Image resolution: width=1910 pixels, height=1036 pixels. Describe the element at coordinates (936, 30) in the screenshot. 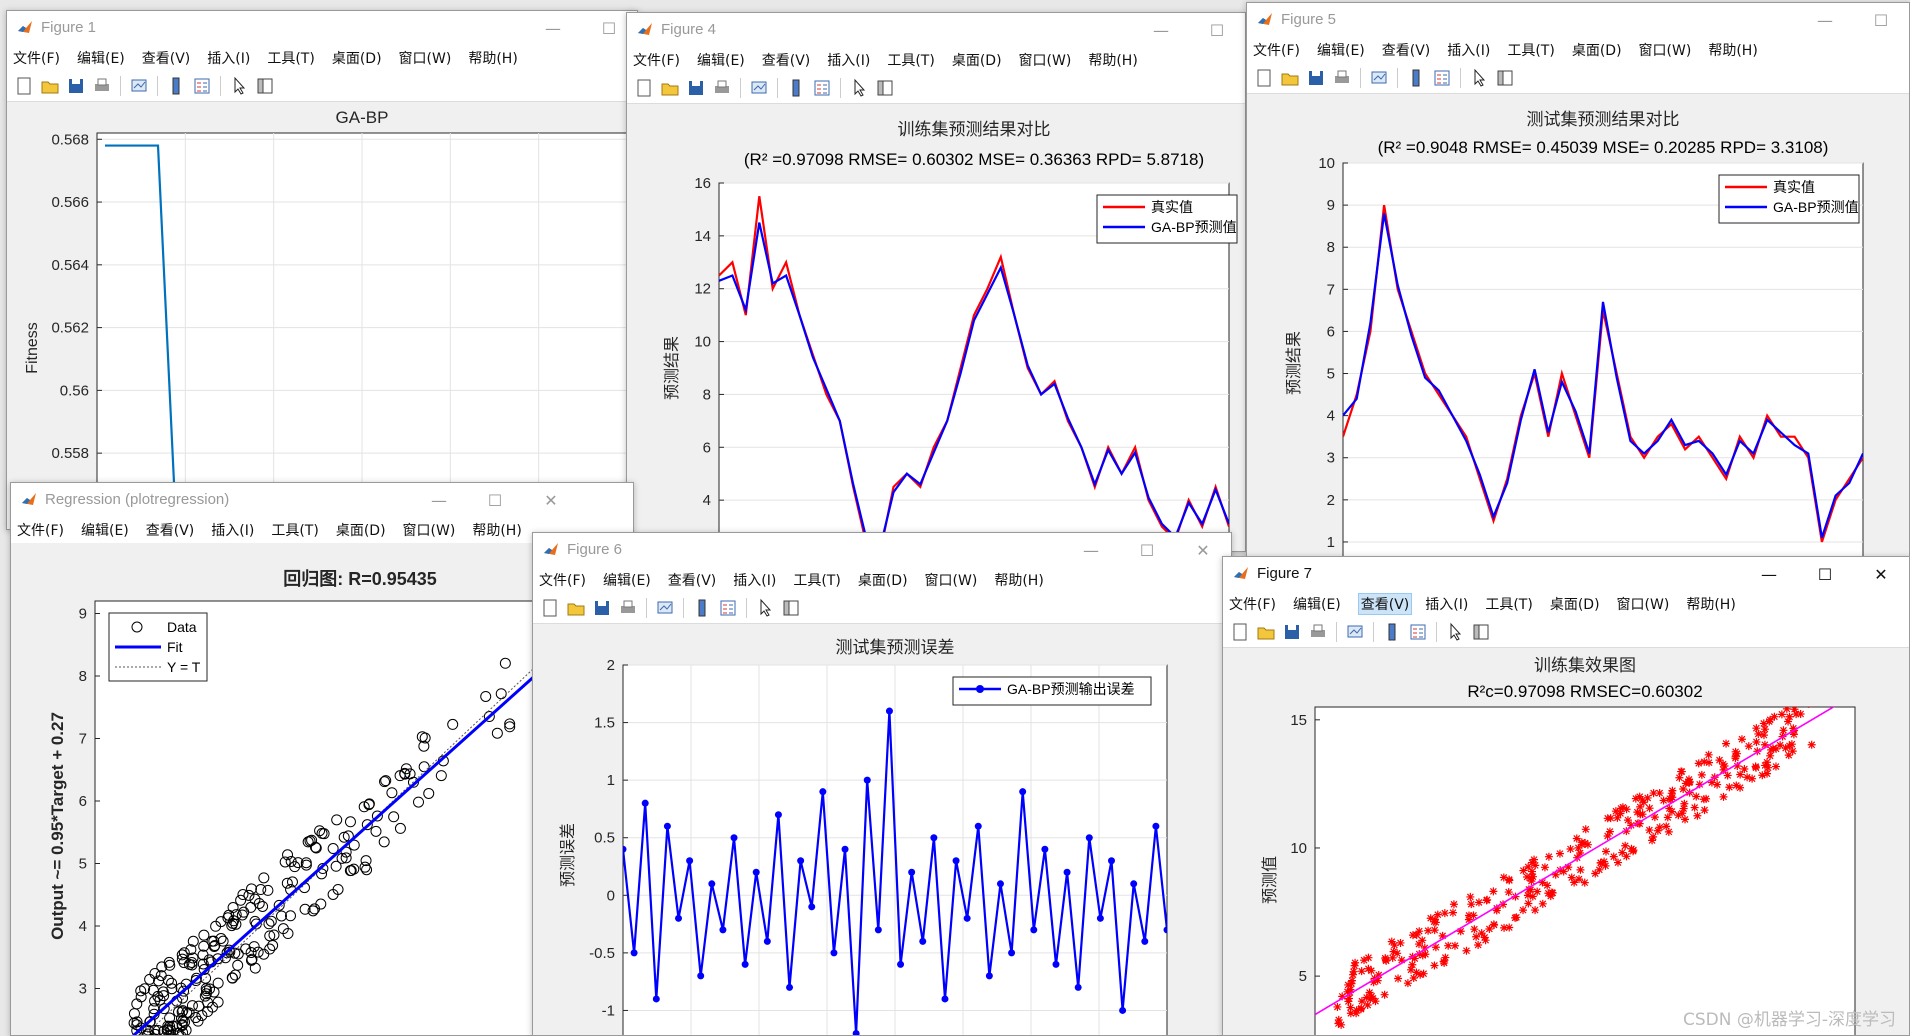

I see `figure4-titlebar: Figure 4 — ☐` at that location.